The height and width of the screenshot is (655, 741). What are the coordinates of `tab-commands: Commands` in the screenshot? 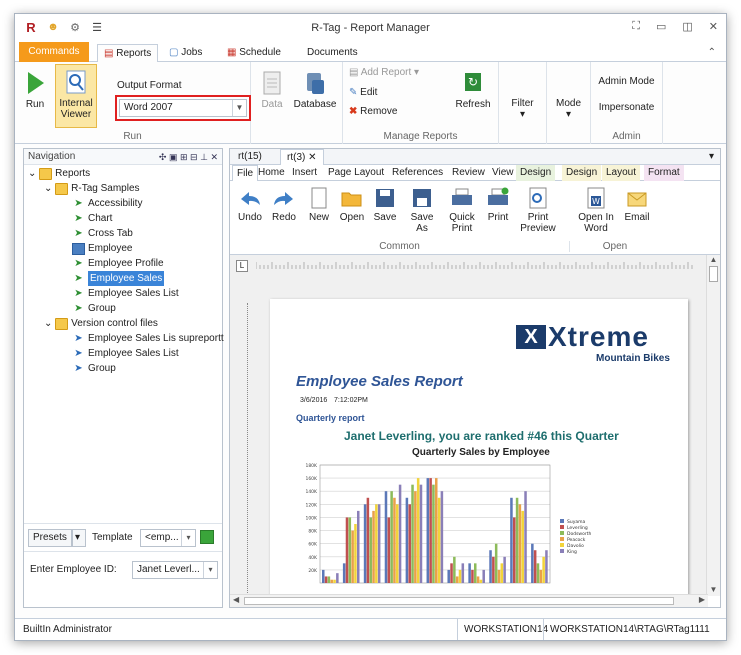 It's located at (54, 52).